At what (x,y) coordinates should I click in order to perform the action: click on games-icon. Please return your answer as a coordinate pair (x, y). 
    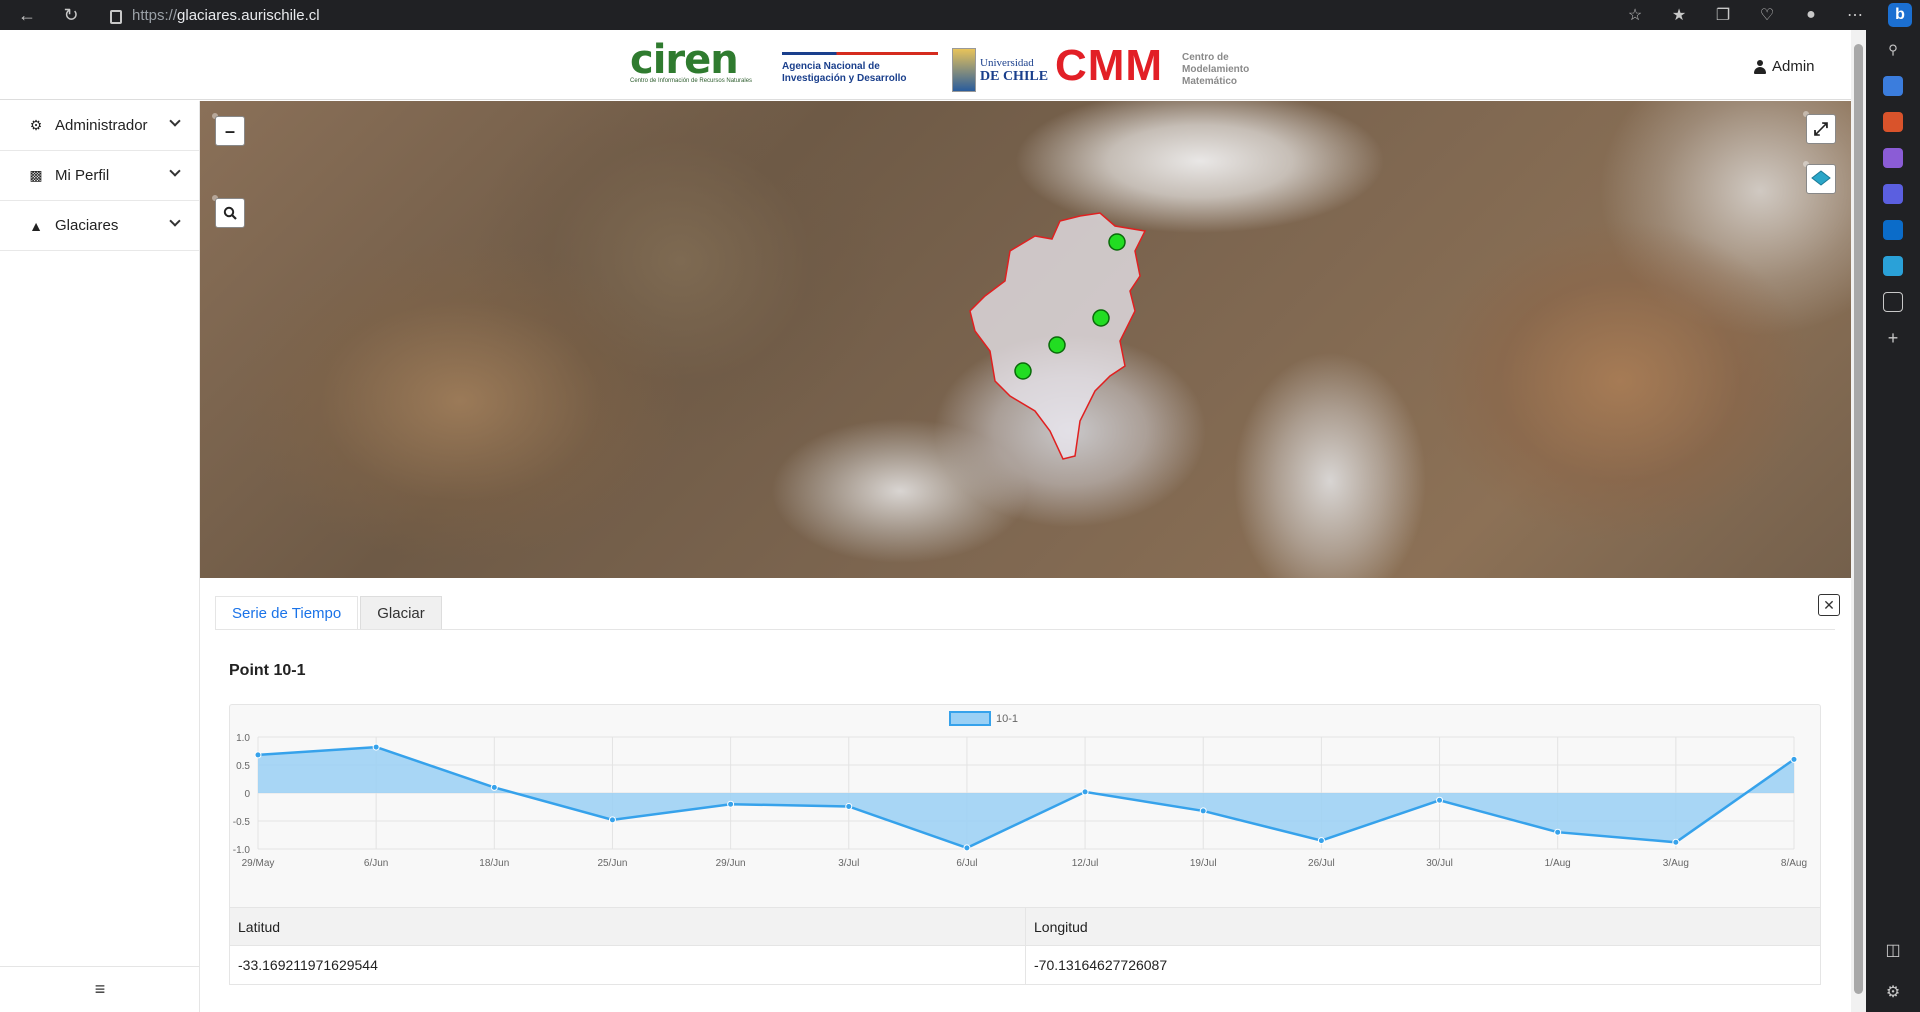
    Looking at the image, I should click on (1893, 158).